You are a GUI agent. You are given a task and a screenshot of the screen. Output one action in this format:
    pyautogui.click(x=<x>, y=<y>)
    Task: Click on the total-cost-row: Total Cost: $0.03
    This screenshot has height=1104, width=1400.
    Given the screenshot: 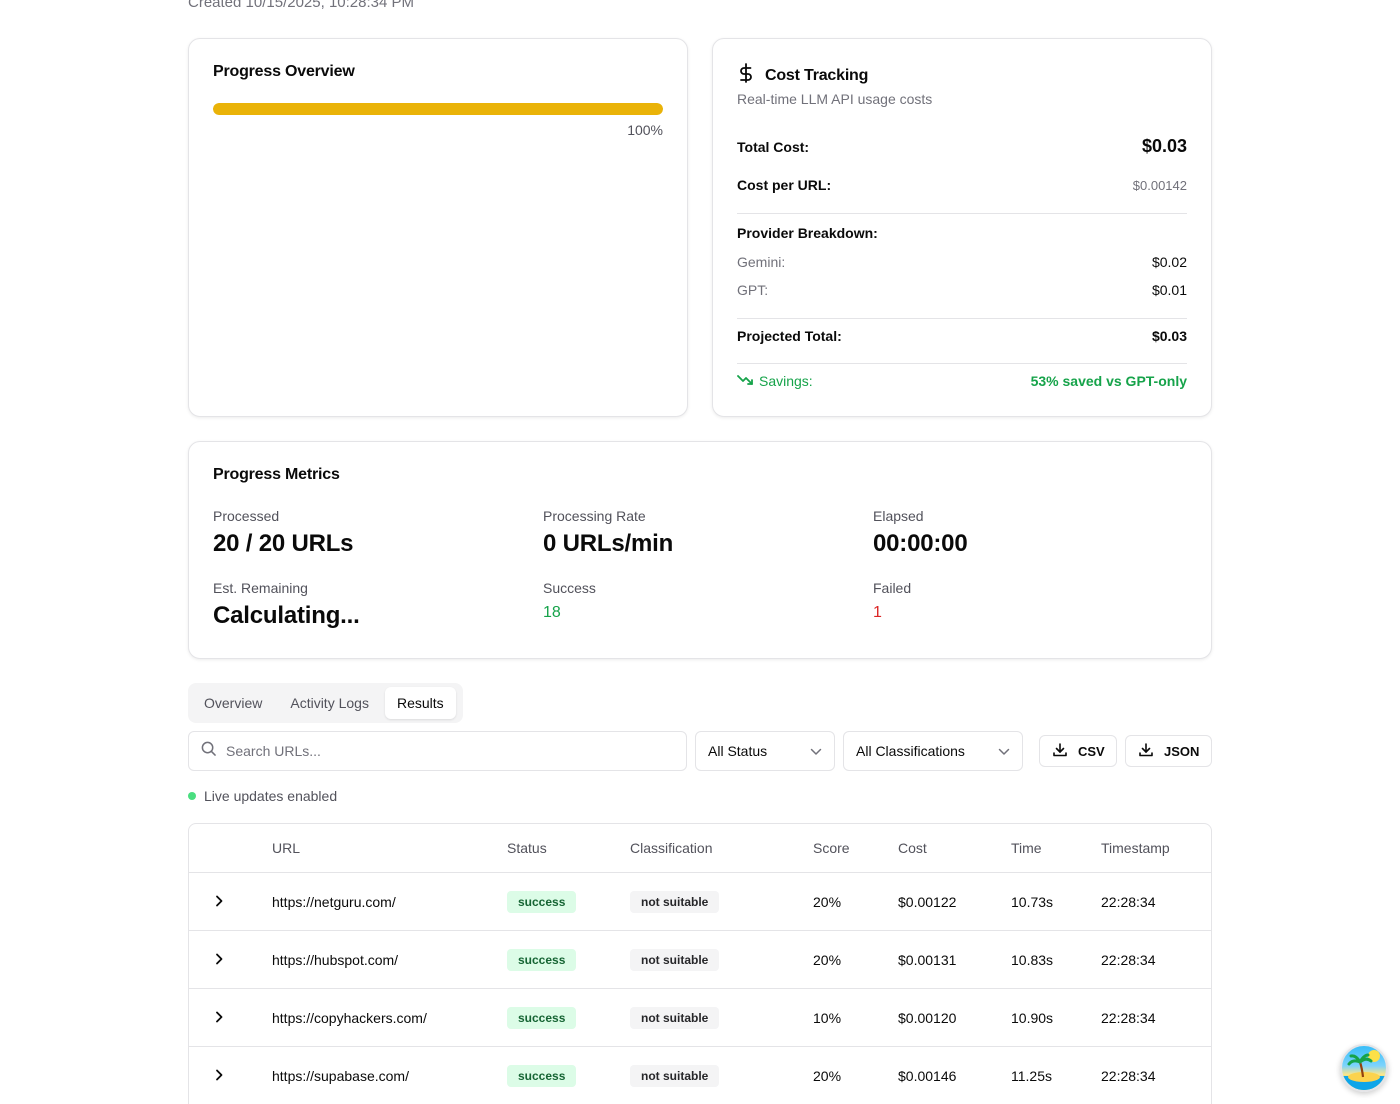 What is the action you would take?
    pyautogui.click(x=962, y=146)
    